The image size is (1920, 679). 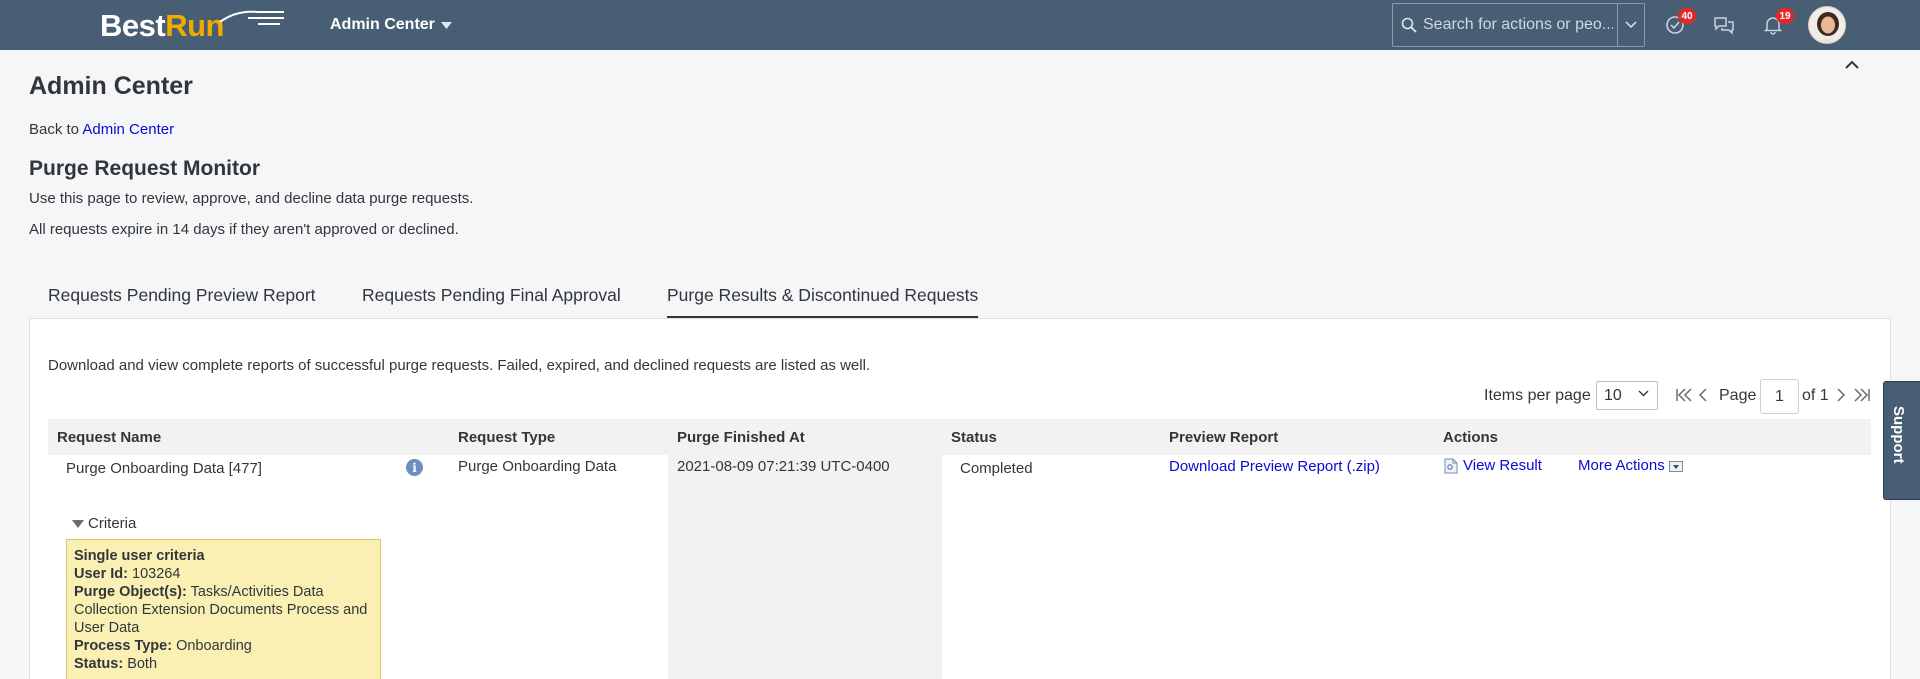 I want to click on view-result-link: View Result, so click(x=1502, y=465).